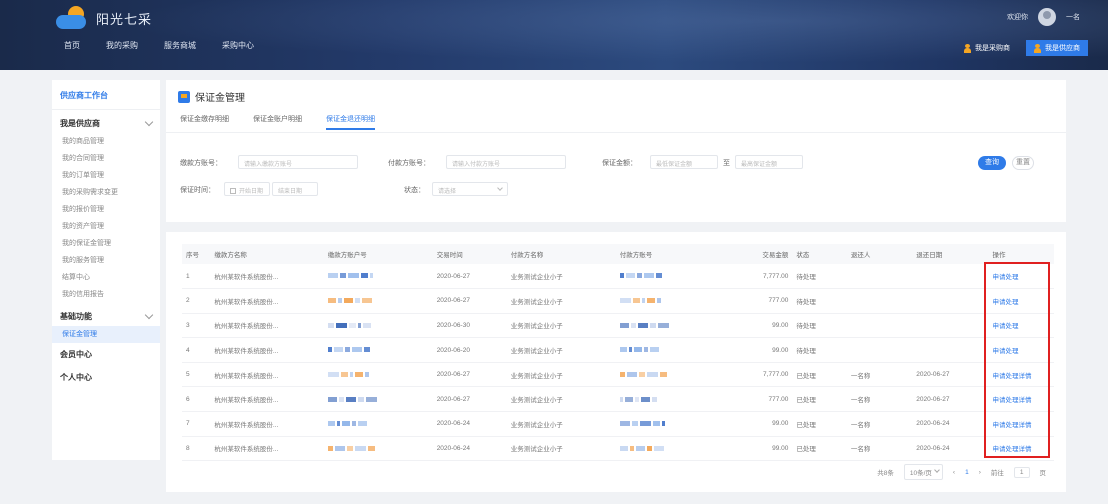  Describe the element at coordinates (106, 158) in the screenshot. I see `sidebar-item-contracts: 我的合同管理` at that location.